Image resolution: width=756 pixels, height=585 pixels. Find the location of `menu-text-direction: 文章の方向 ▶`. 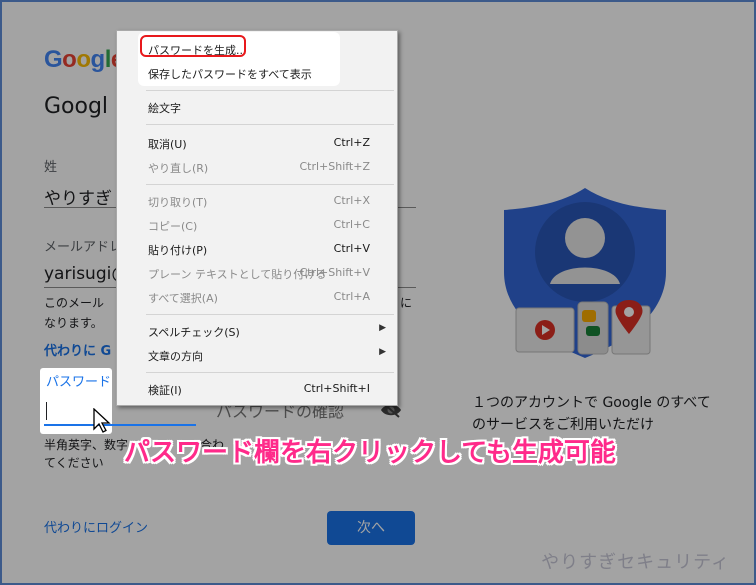

menu-text-direction: 文章の方向 ▶ is located at coordinates (256, 355).